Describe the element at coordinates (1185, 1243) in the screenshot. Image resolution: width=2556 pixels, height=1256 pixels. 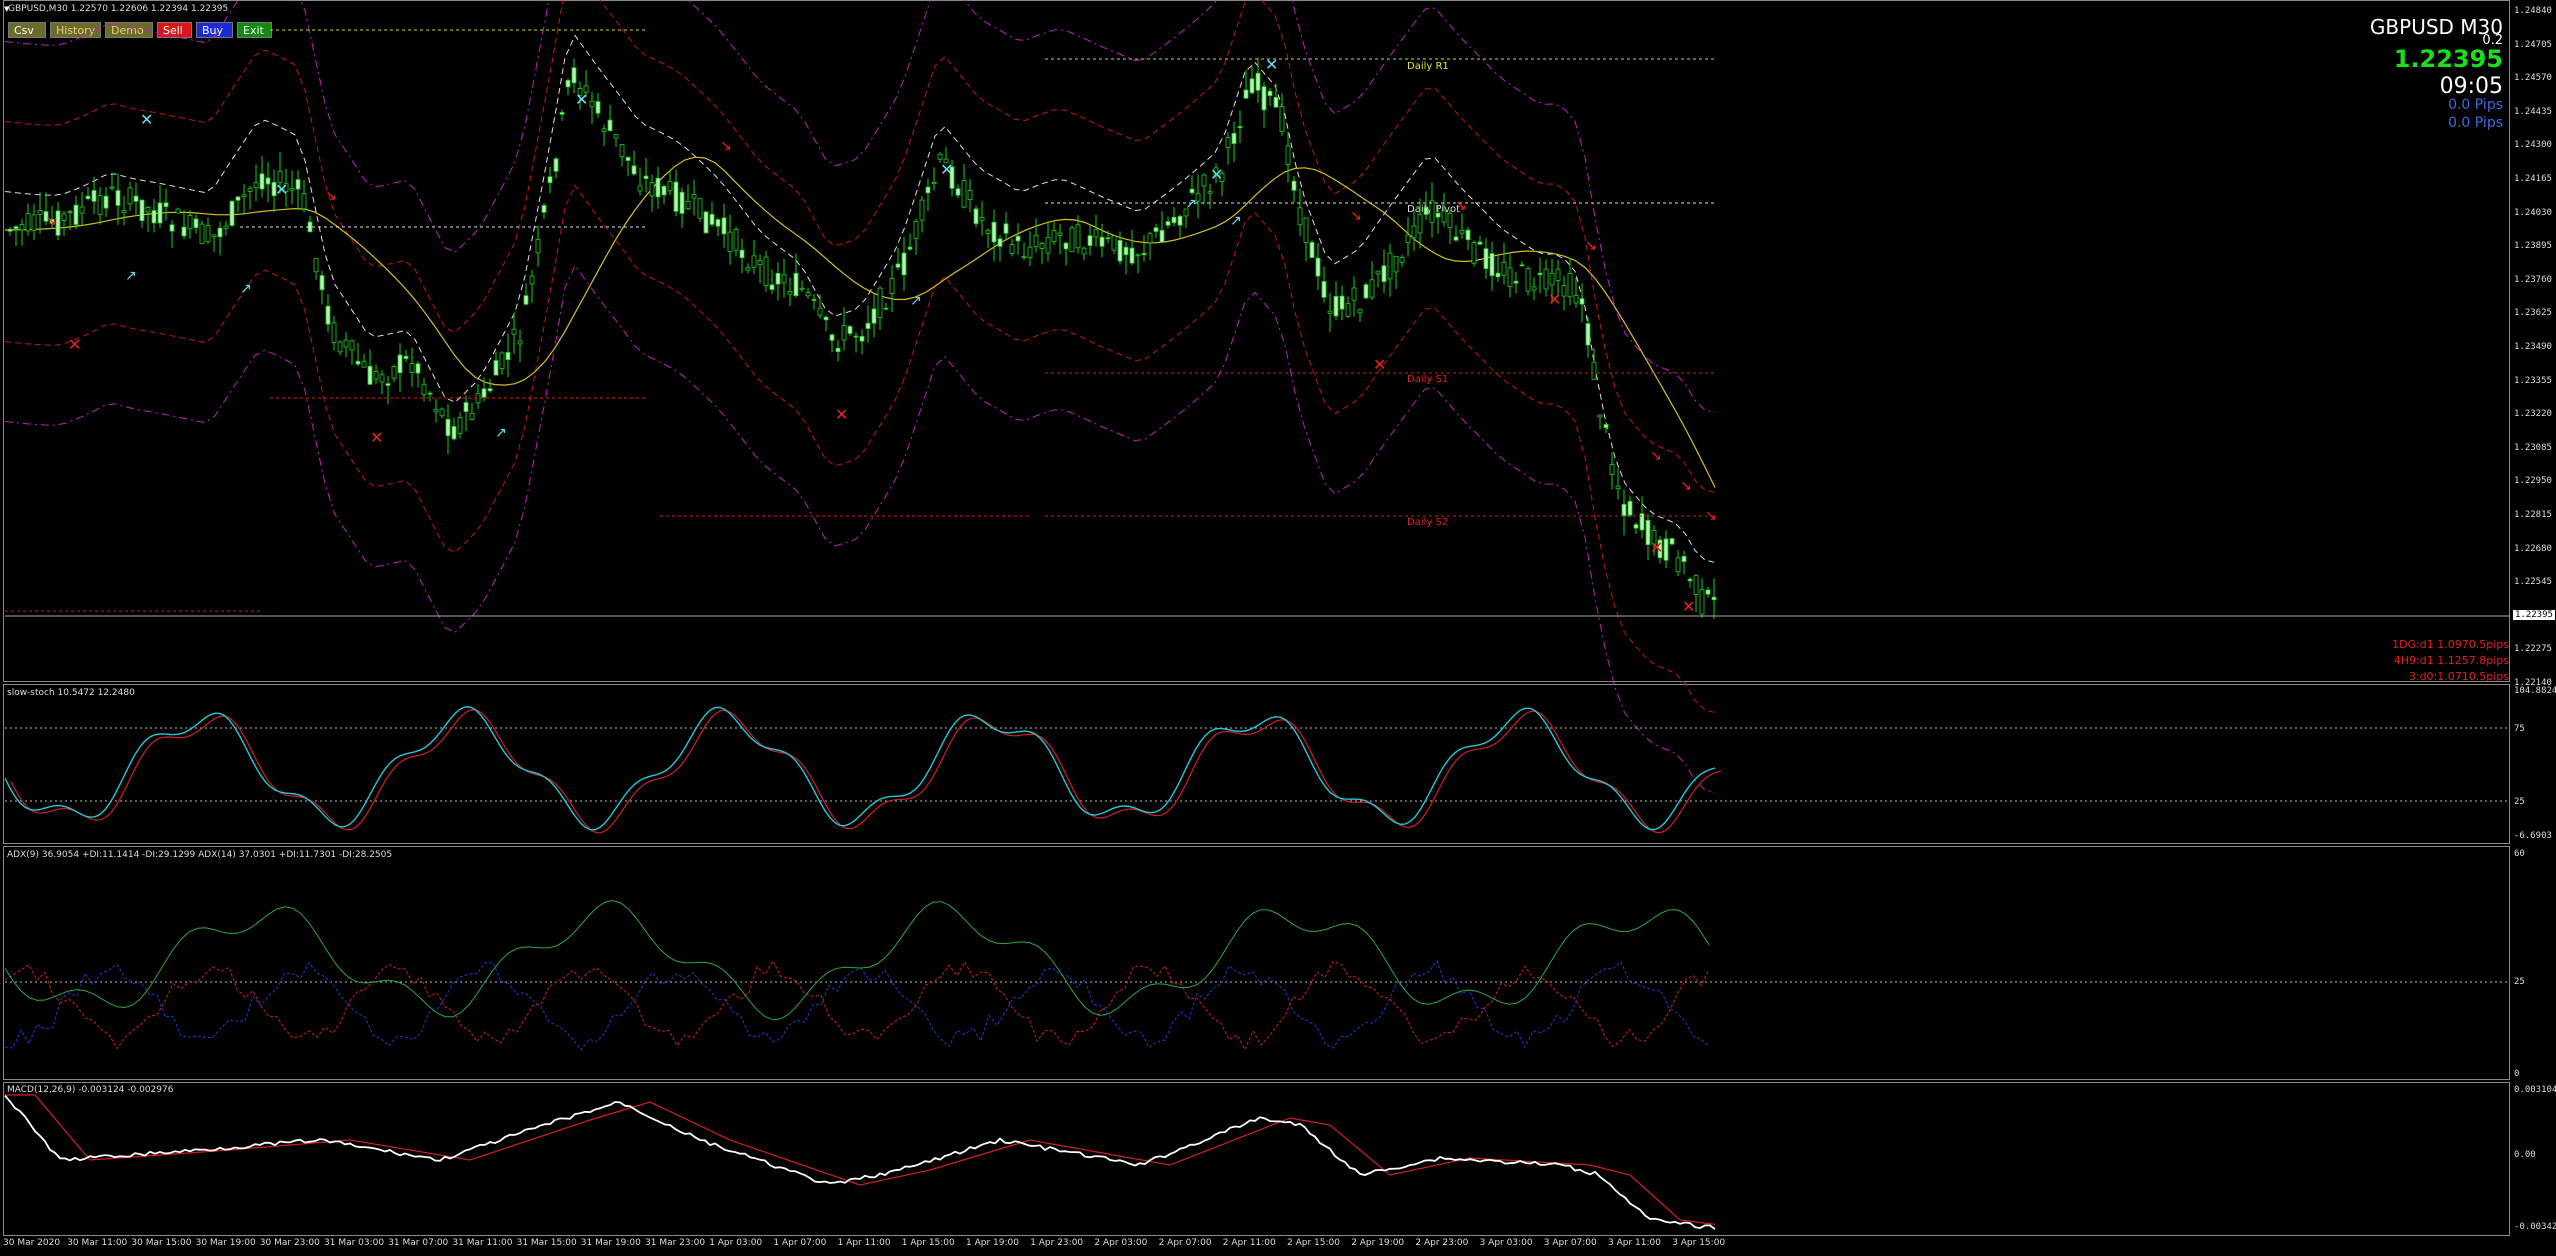
I see `time-tick: 2 Apr 07:00` at that location.